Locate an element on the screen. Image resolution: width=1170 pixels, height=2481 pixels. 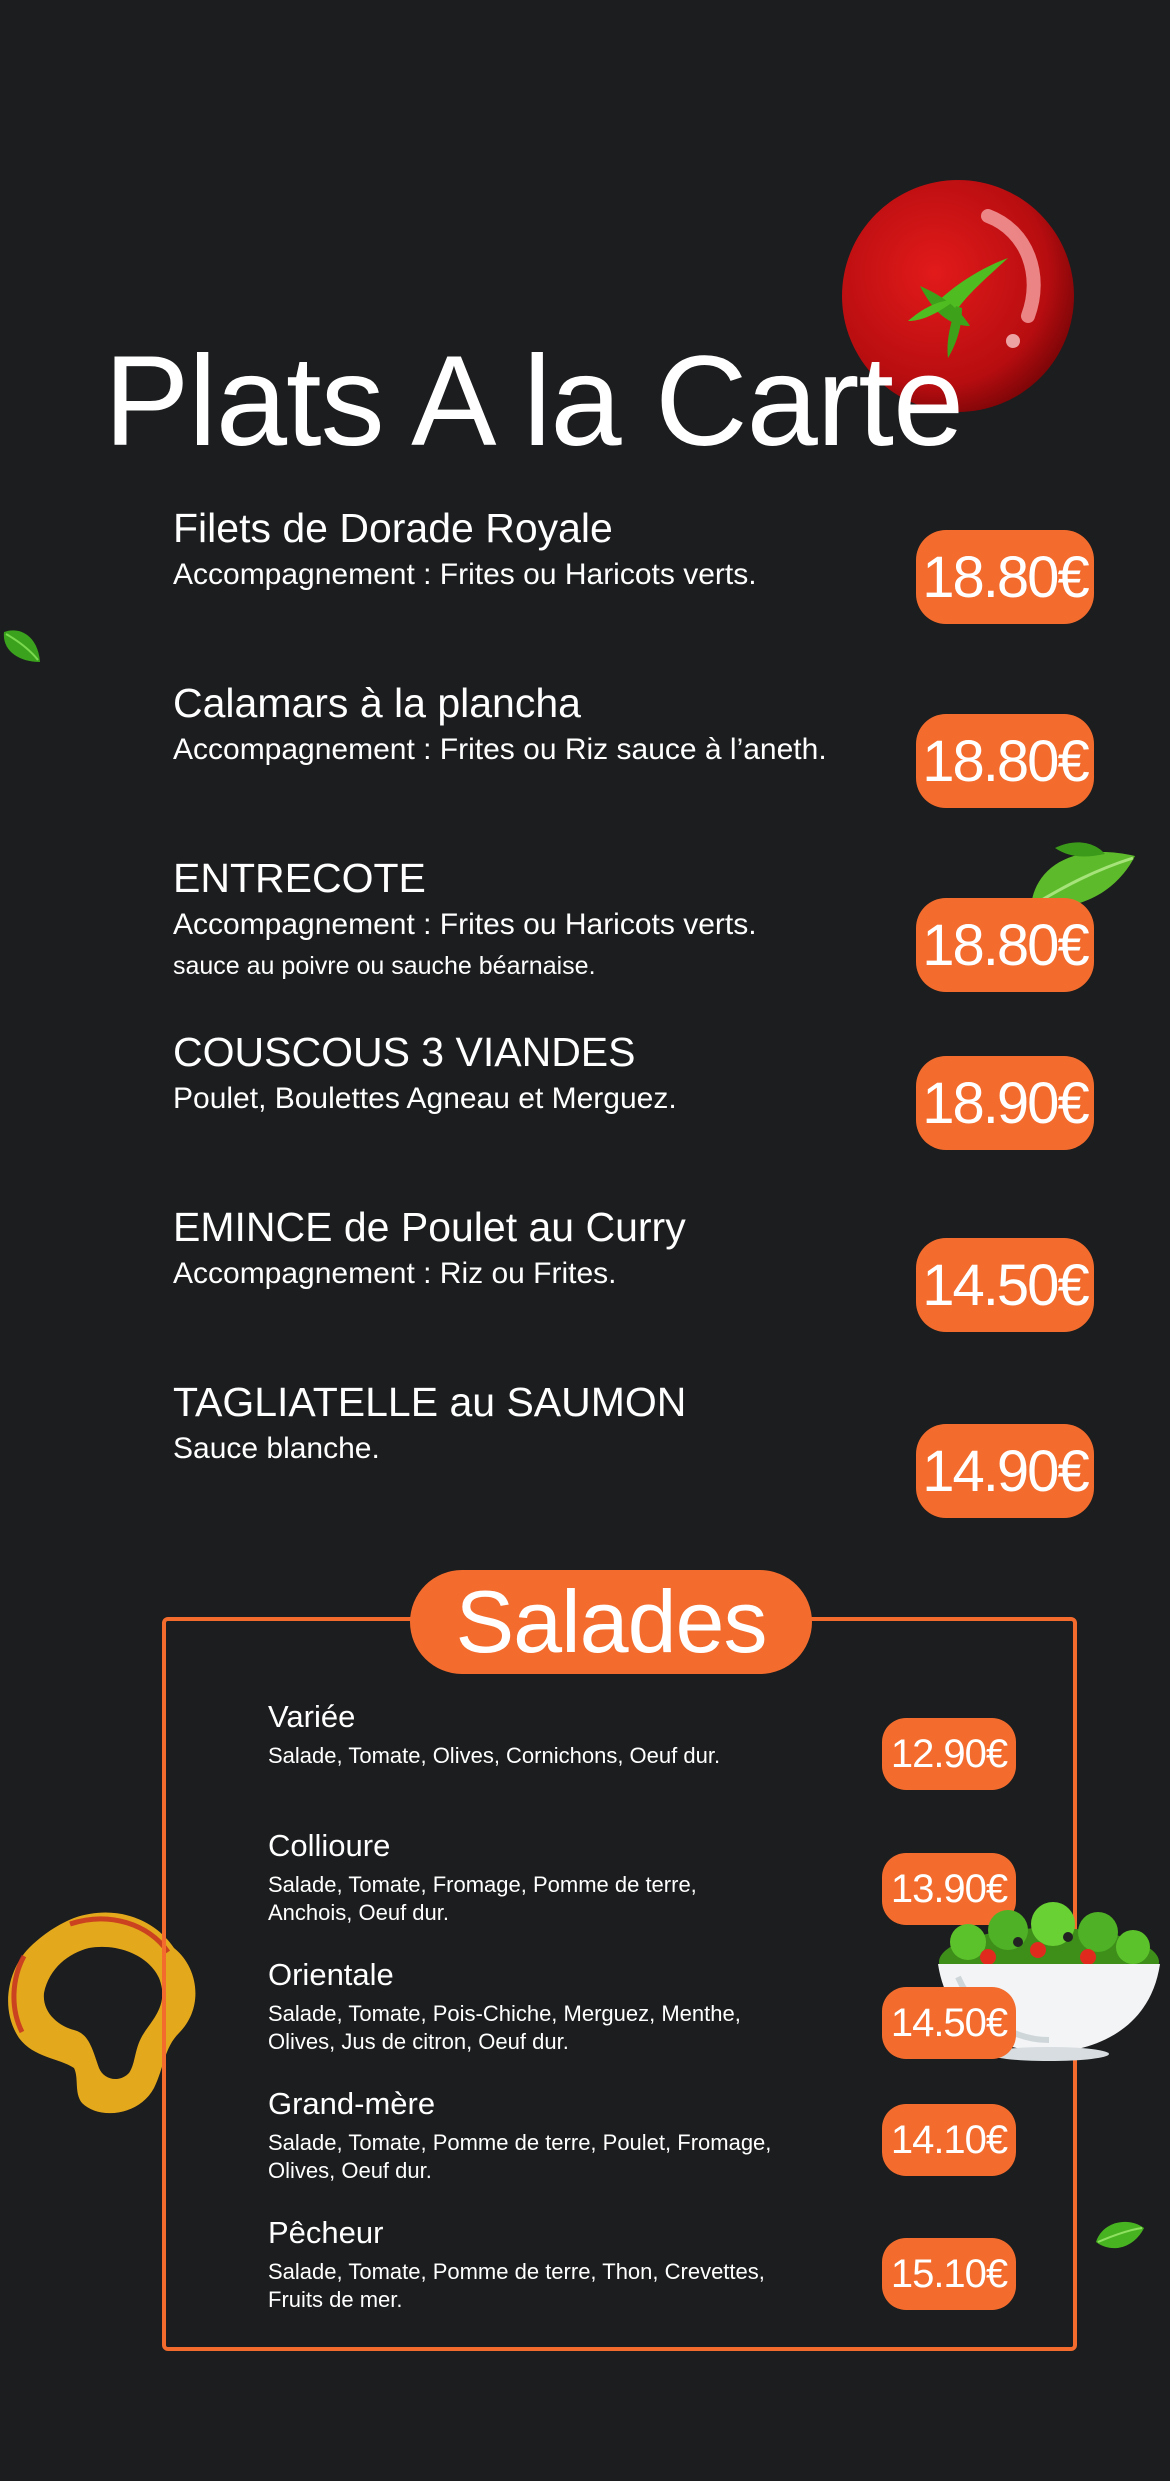
dish-description: Poulet, Boulettes Agneau et Merguez. is located at coordinates (425, 1099).